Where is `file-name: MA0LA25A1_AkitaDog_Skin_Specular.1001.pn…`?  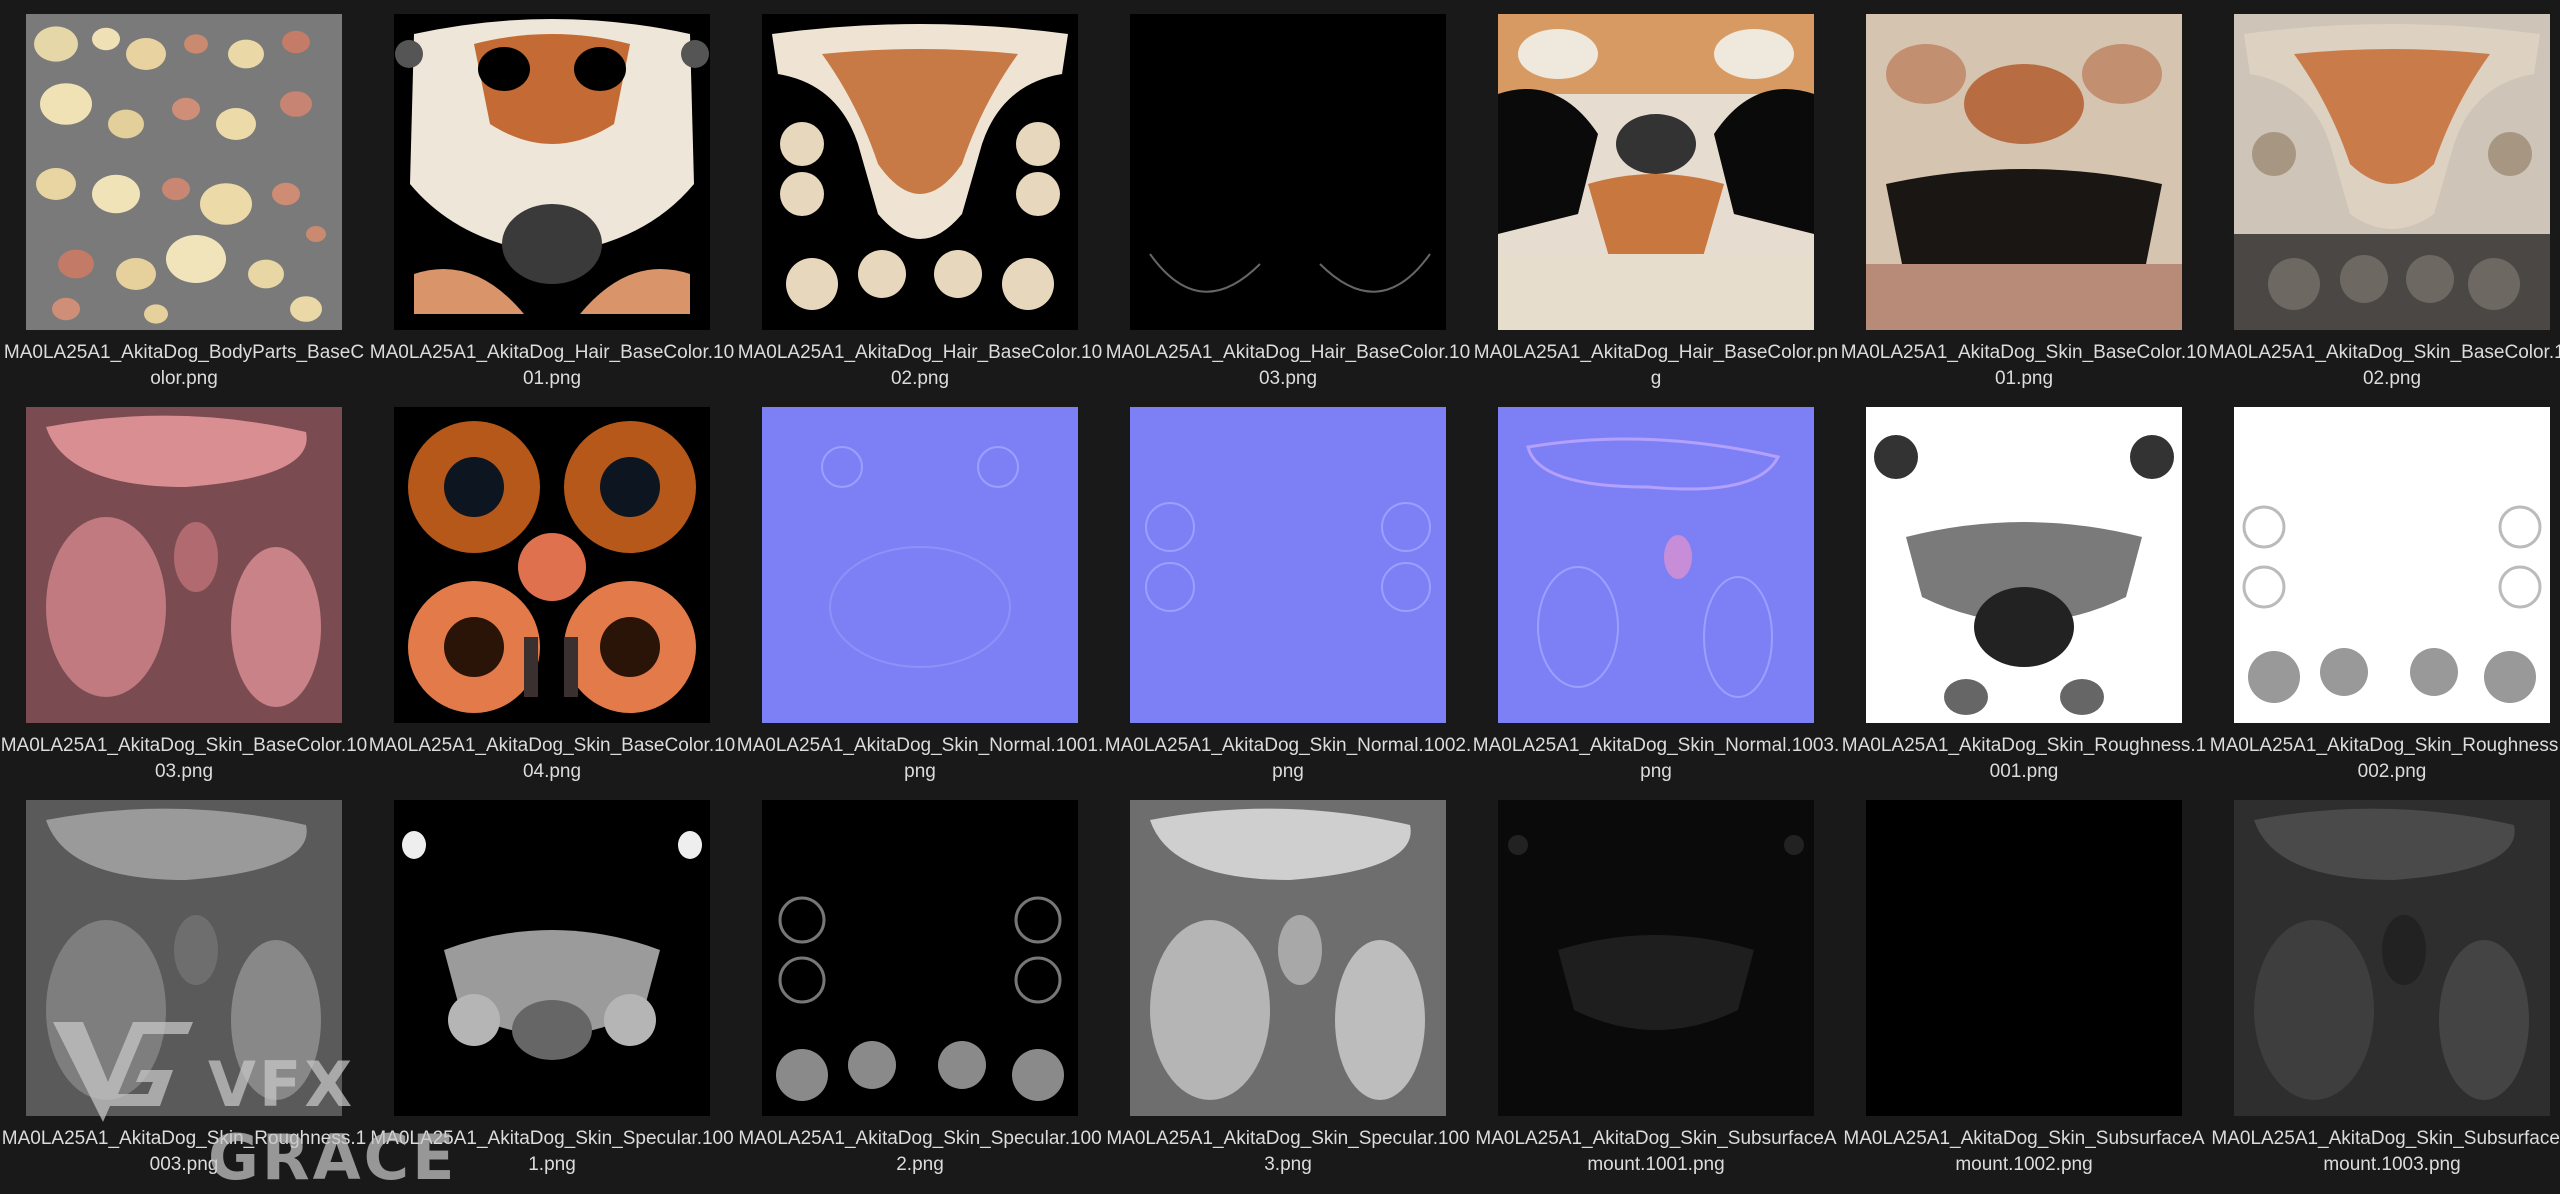 file-name: MA0LA25A1_AkitaDog_Skin_Specular.1001.pn… is located at coordinates (552, 1152).